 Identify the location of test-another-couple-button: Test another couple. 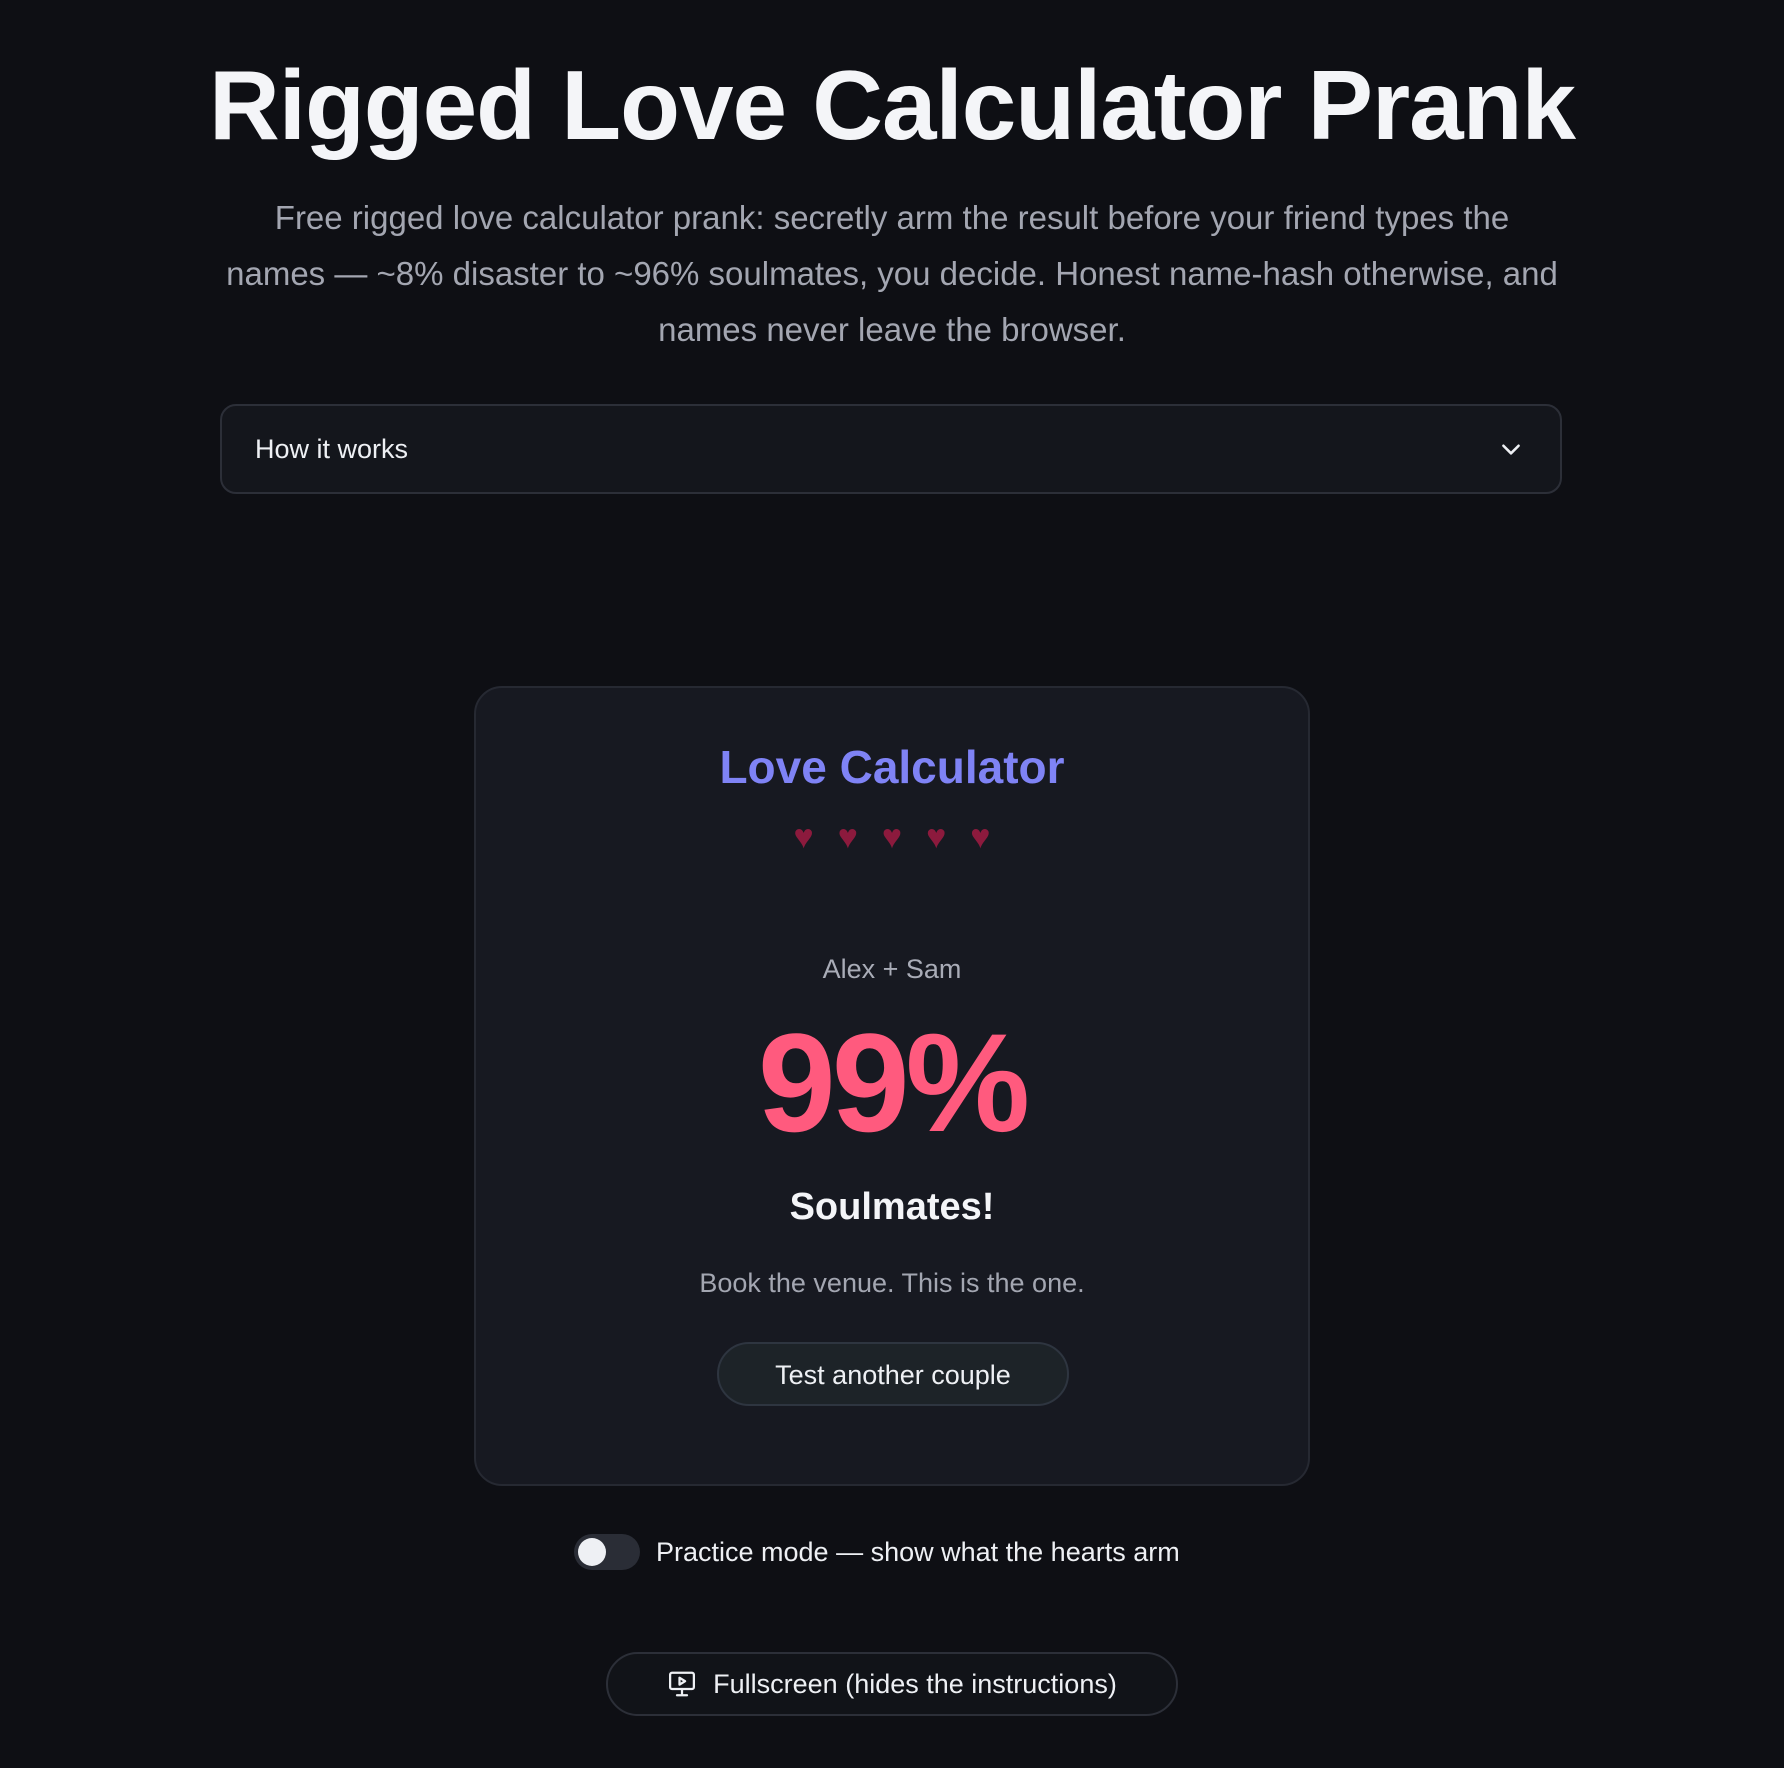
(893, 1374).